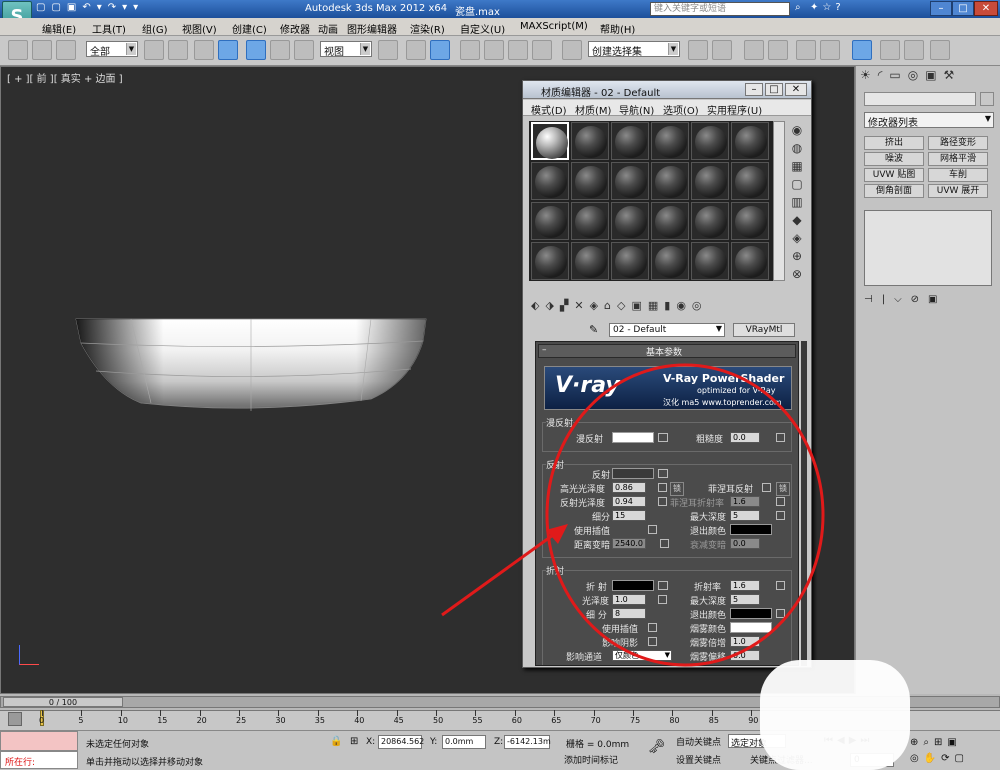  I want to click on mod-meshsmooth-button: 网格平滑, so click(958, 159).